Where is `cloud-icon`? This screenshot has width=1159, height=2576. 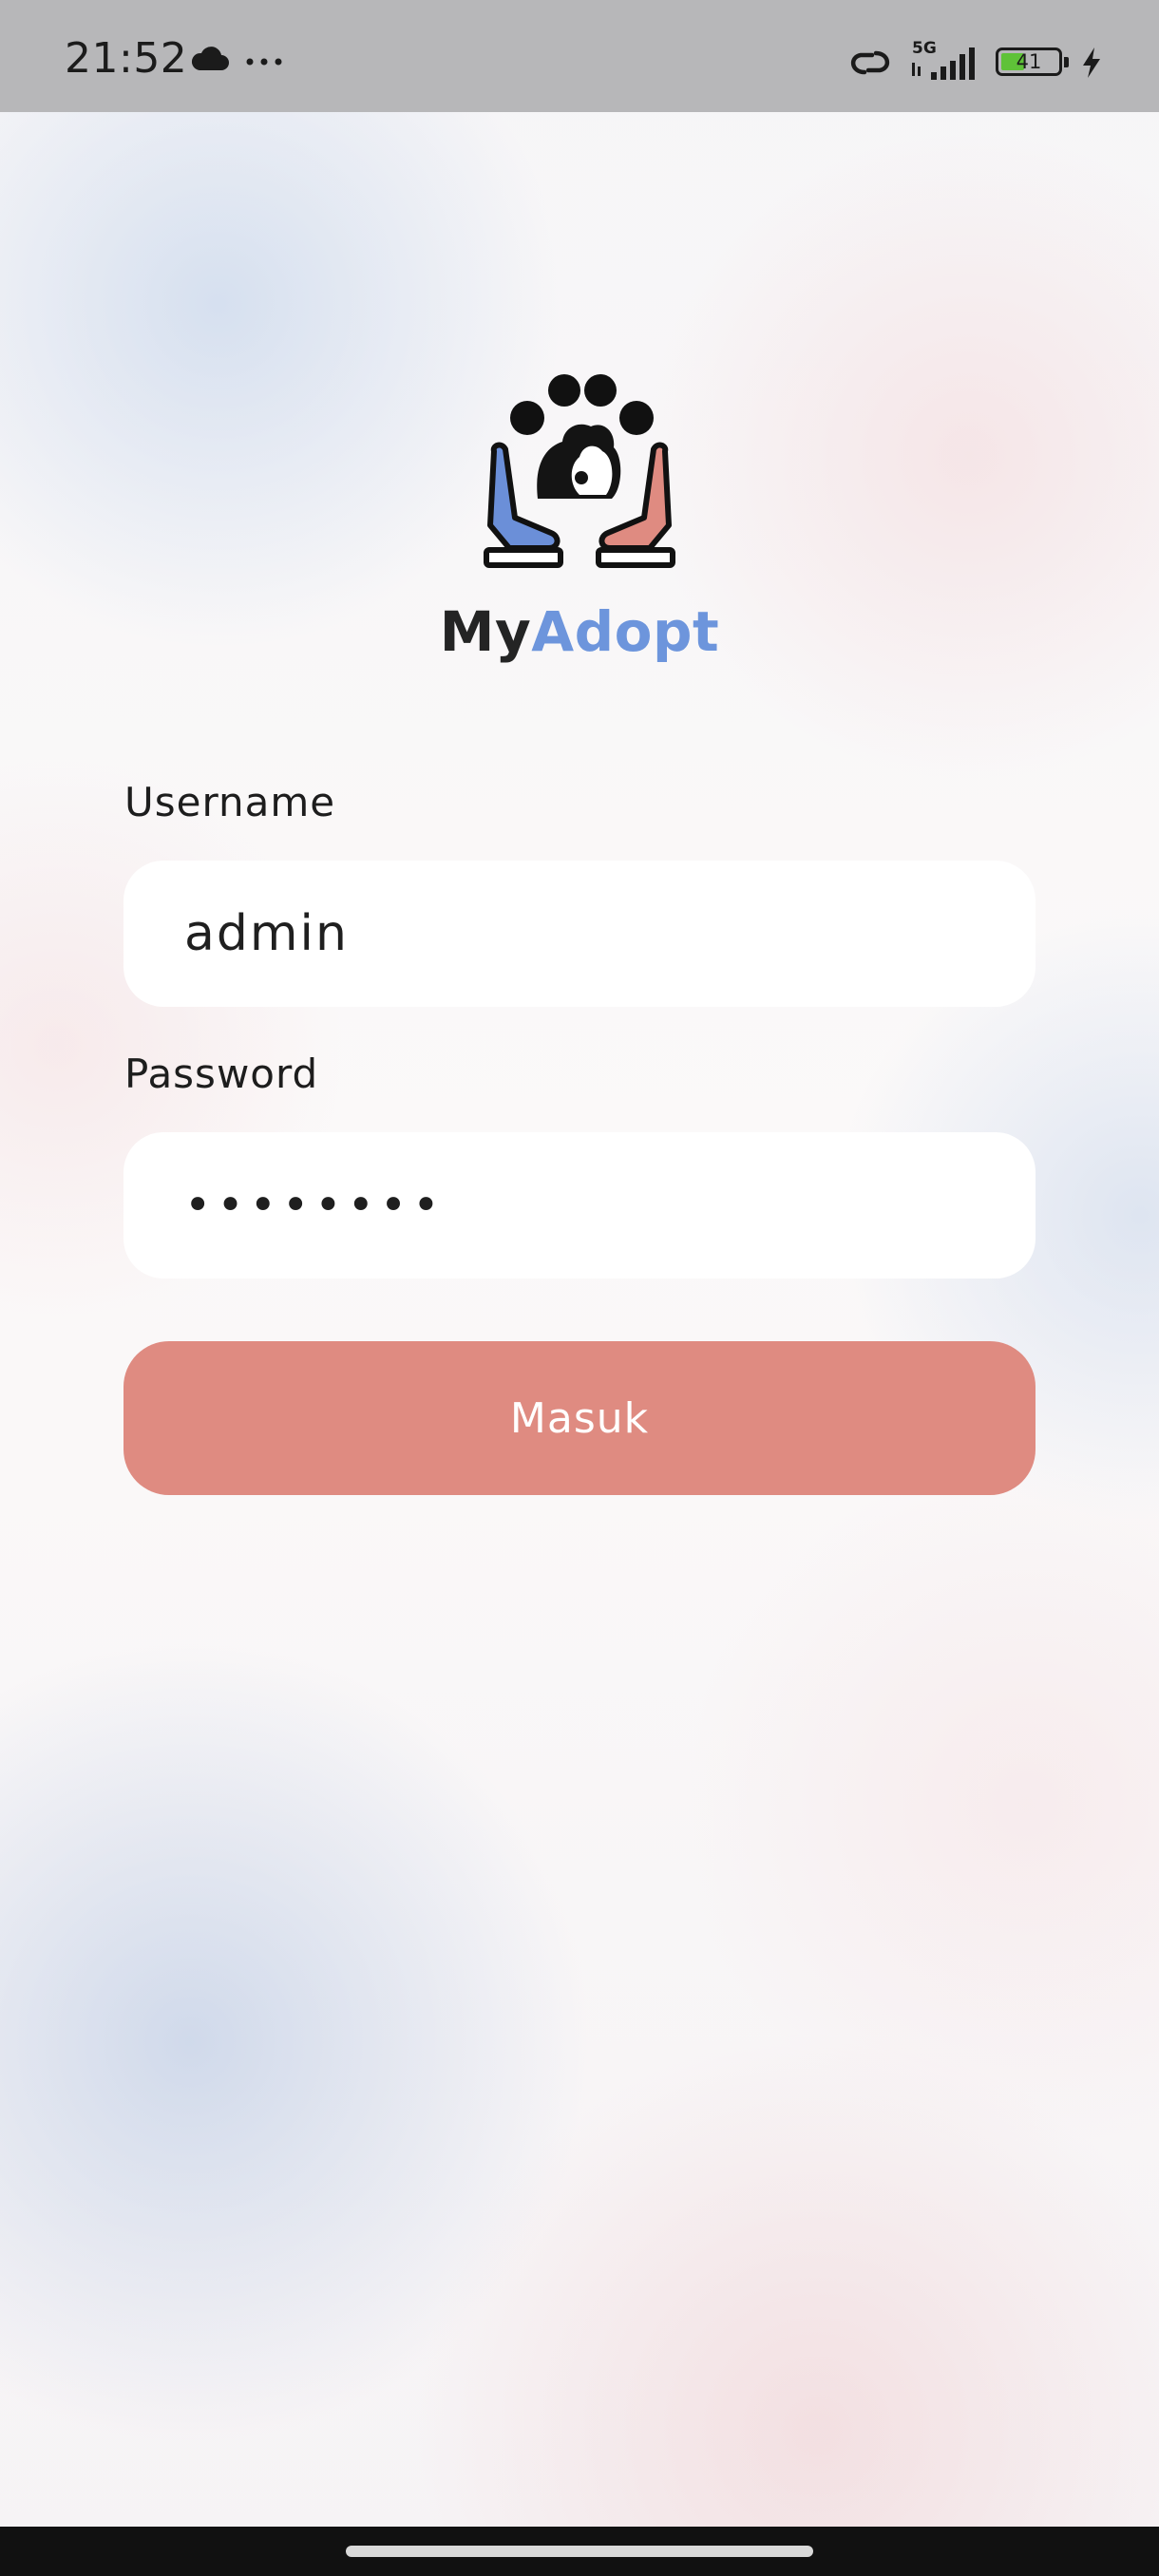
cloud-icon is located at coordinates (210, 58).